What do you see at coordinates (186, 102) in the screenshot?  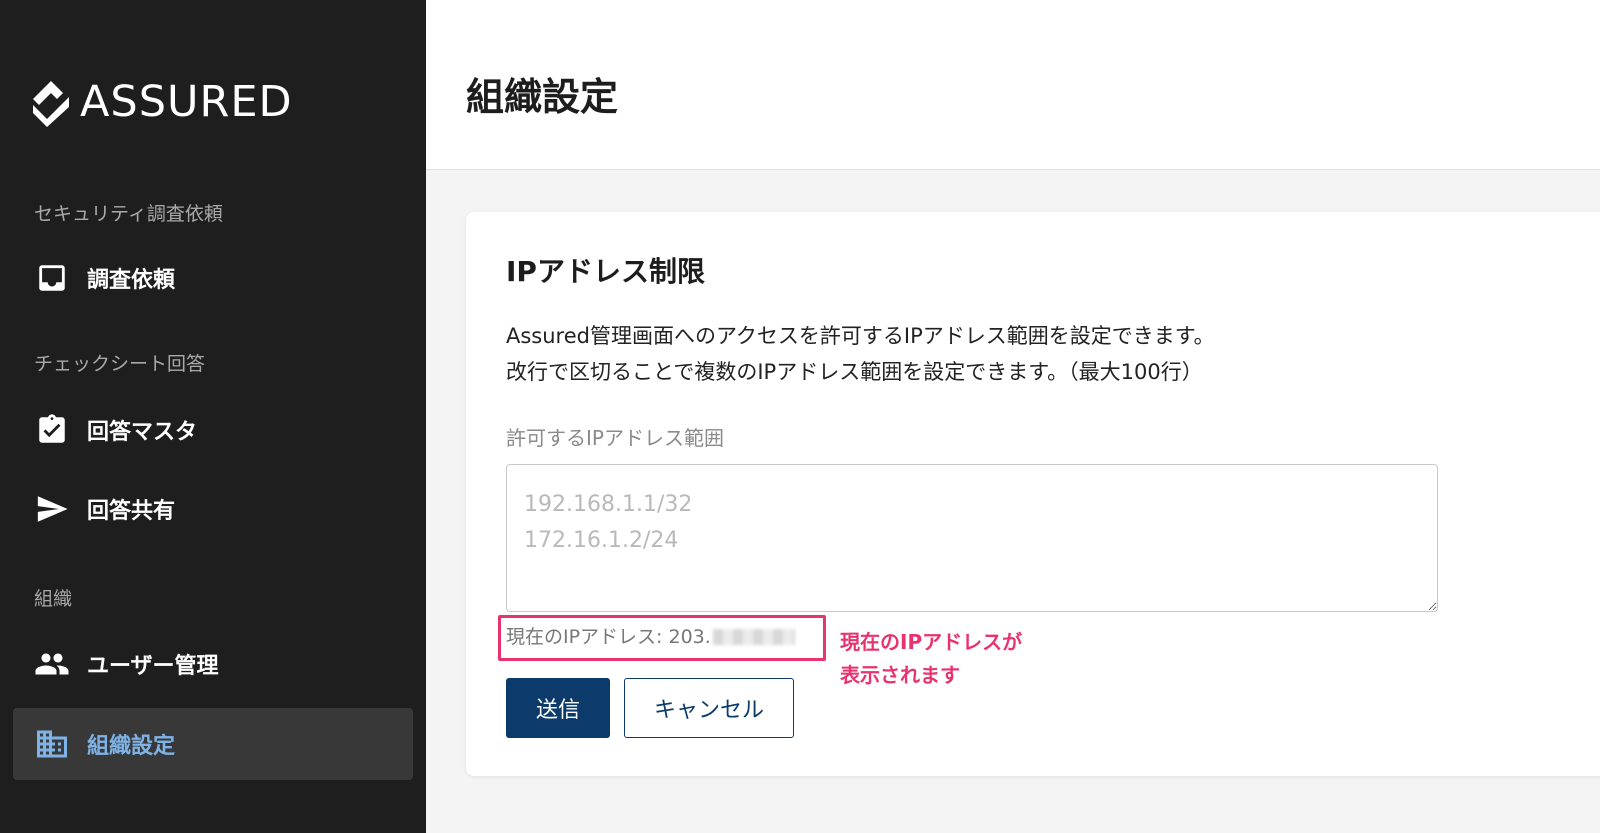 I see `brand-name: ASSURED` at bounding box center [186, 102].